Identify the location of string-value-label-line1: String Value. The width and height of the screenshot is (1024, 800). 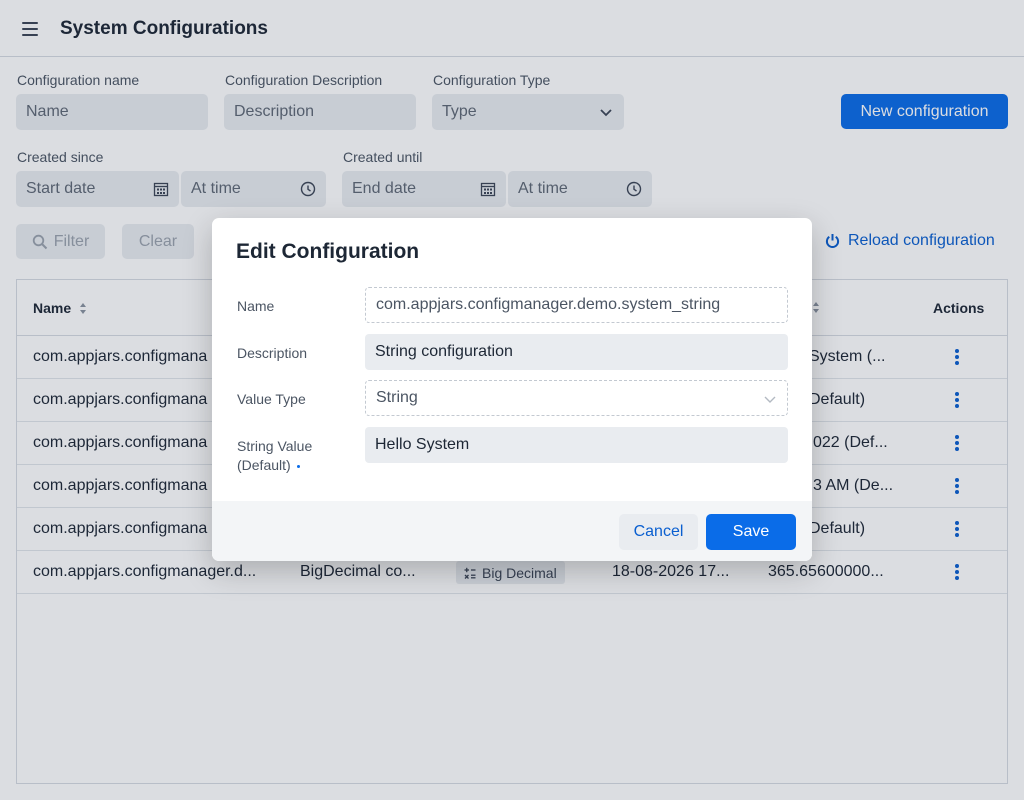
(275, 446).